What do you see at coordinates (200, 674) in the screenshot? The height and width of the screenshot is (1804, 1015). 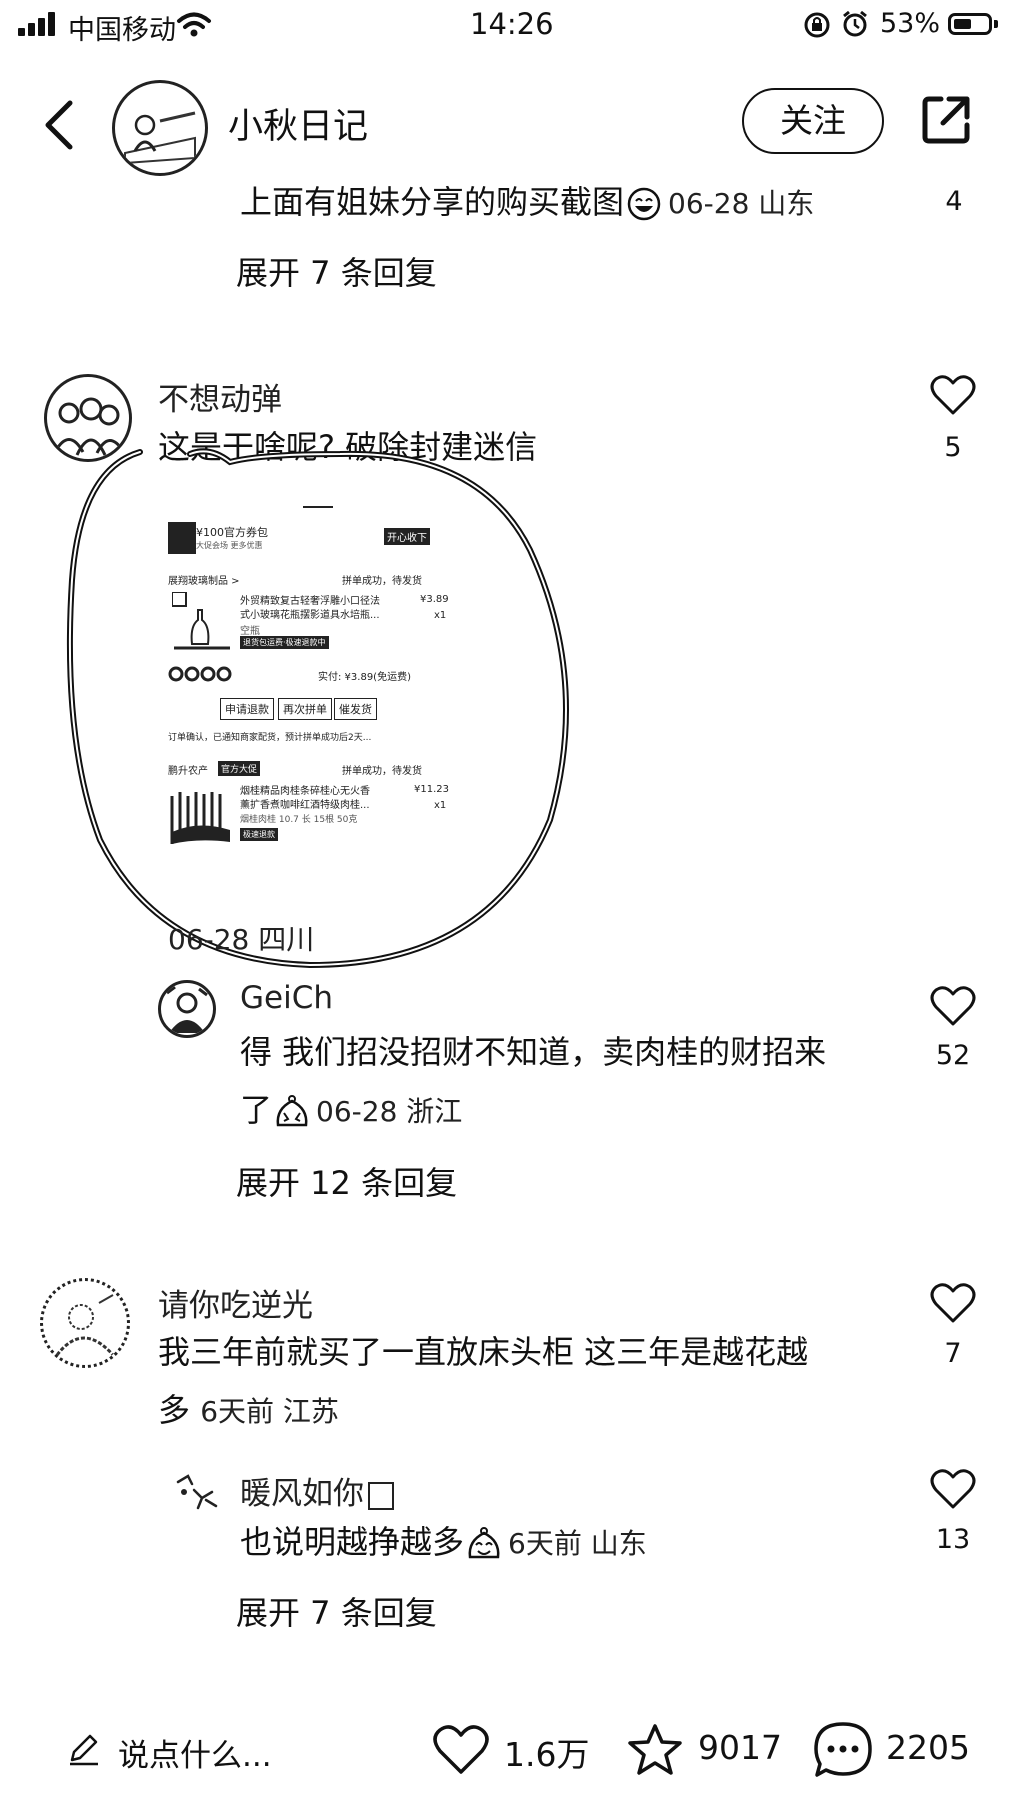 I see `service-icons` at bounding box center [200, 674].